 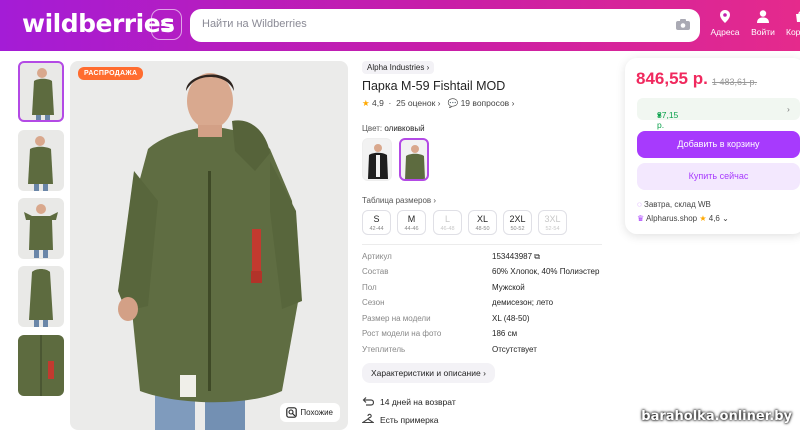 What do you see at coordinates (375, 271) in the screenshot?
I see `spec-key: Состав` at bounding box center [375, 271].